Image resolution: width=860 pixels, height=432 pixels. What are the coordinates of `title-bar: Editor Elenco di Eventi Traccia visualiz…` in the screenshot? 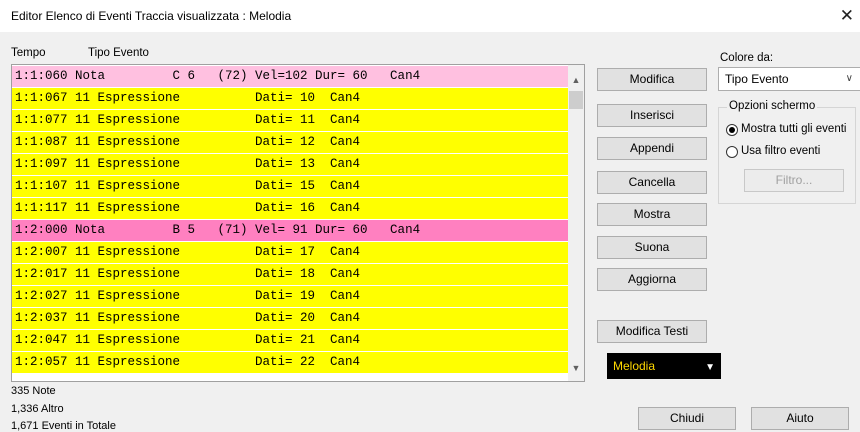 It's located at (430, 16).